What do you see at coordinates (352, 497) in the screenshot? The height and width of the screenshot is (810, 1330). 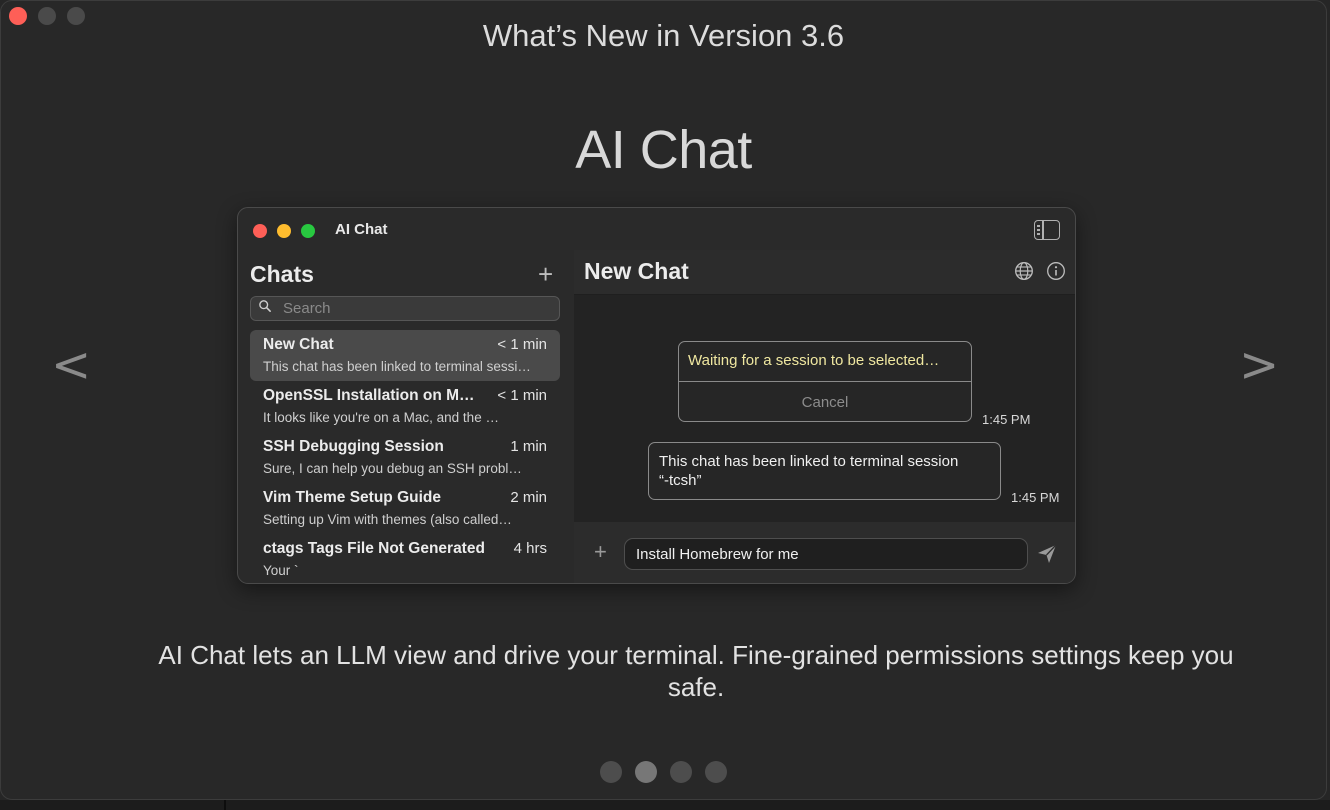 I see `chat-title: Vim Theme Setup Guide` at bounding box center [352, 497].